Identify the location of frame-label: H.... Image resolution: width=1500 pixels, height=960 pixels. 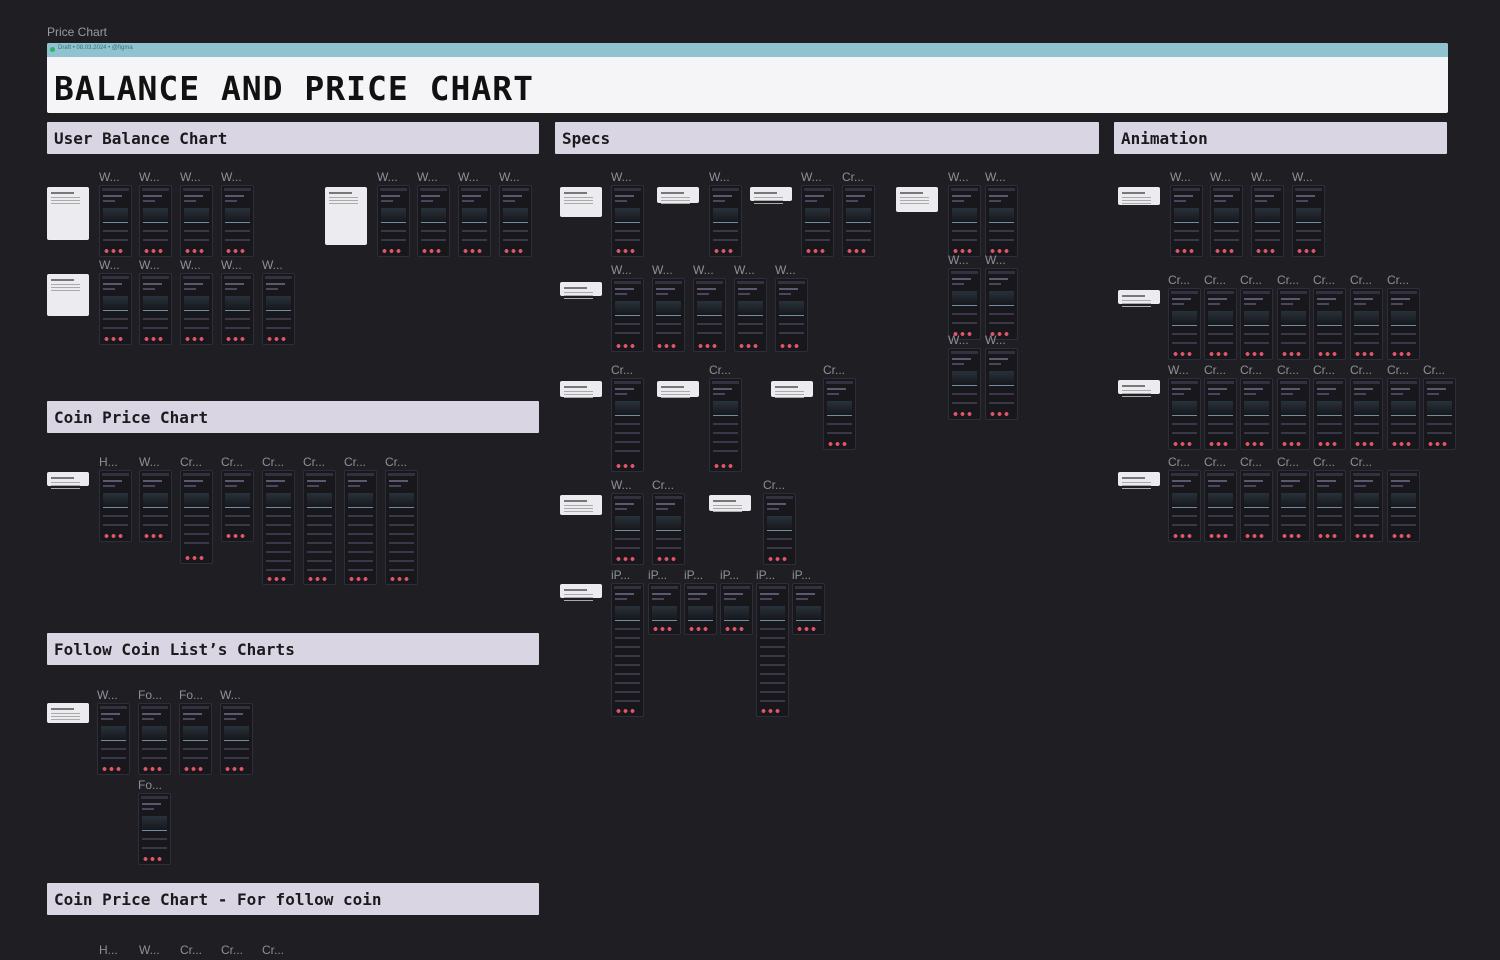
(108, 462).